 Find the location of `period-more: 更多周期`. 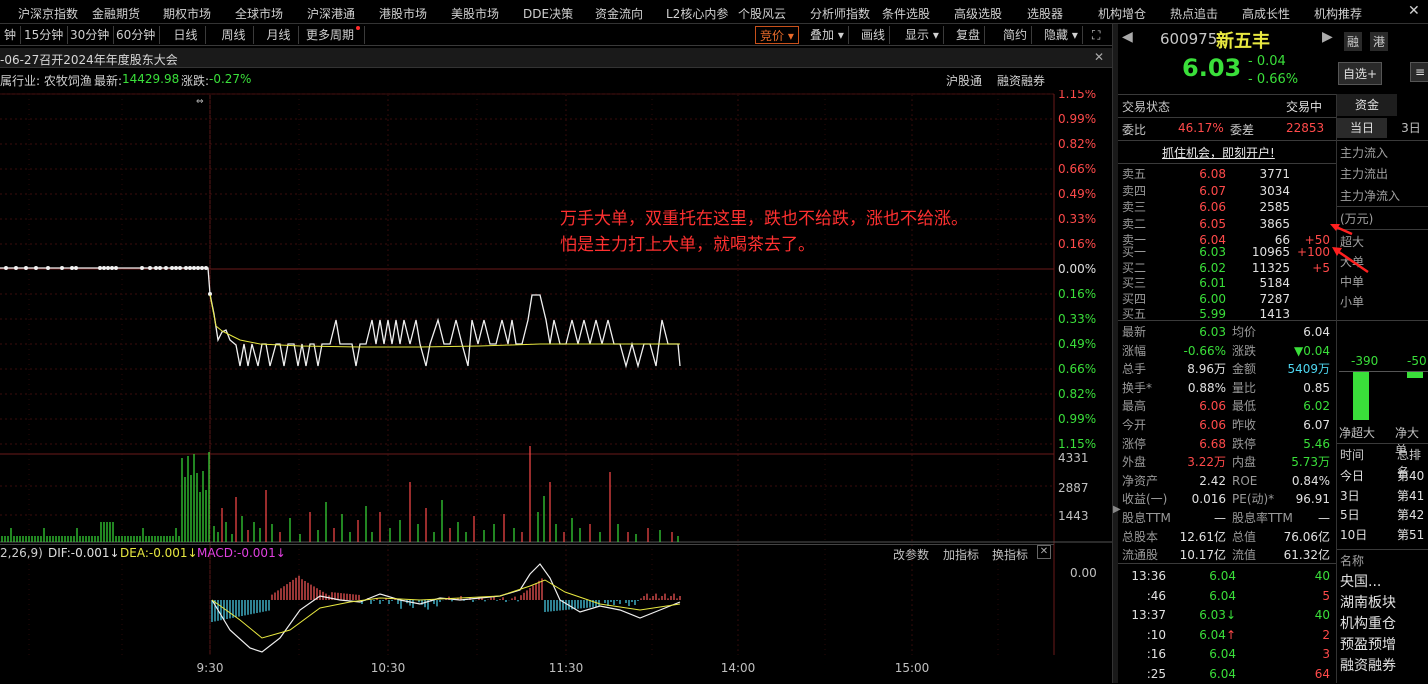

period-more: 更多周期 is located at coordinates (334, 35).